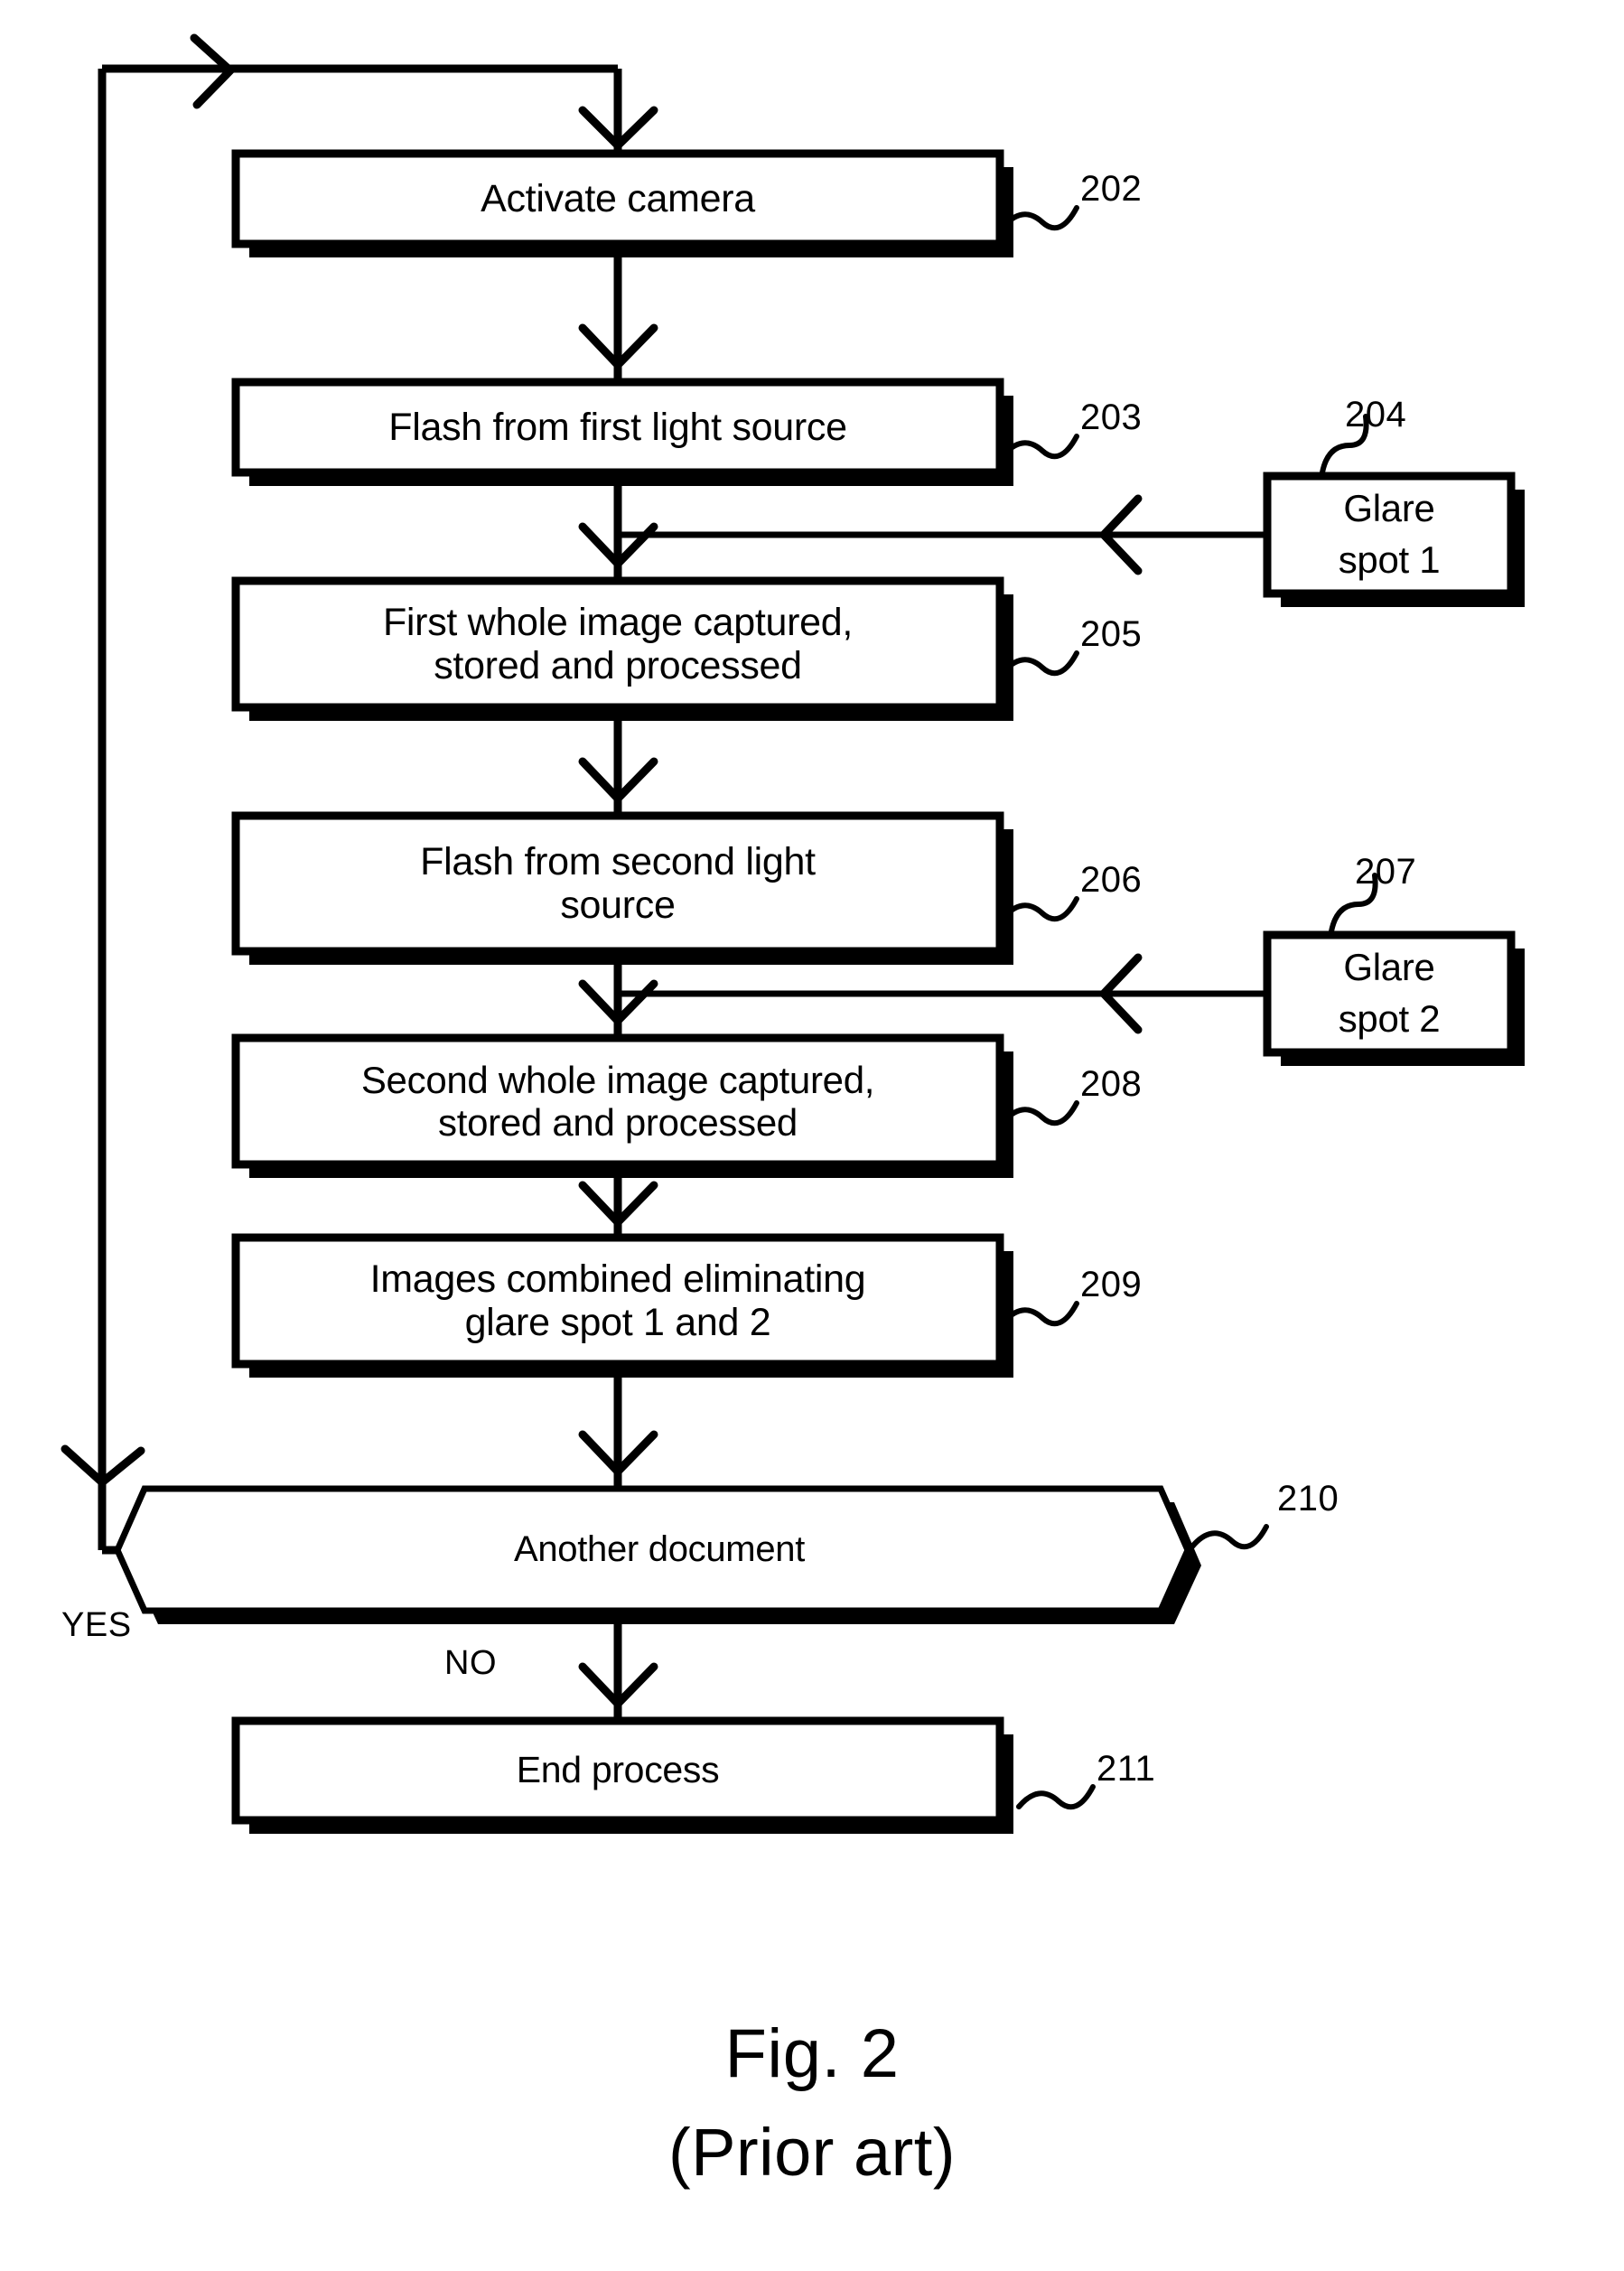 The width and height of the screenshot is (1624, 2271). I want to click on ref-label-206: 206, so click(1111, 880).